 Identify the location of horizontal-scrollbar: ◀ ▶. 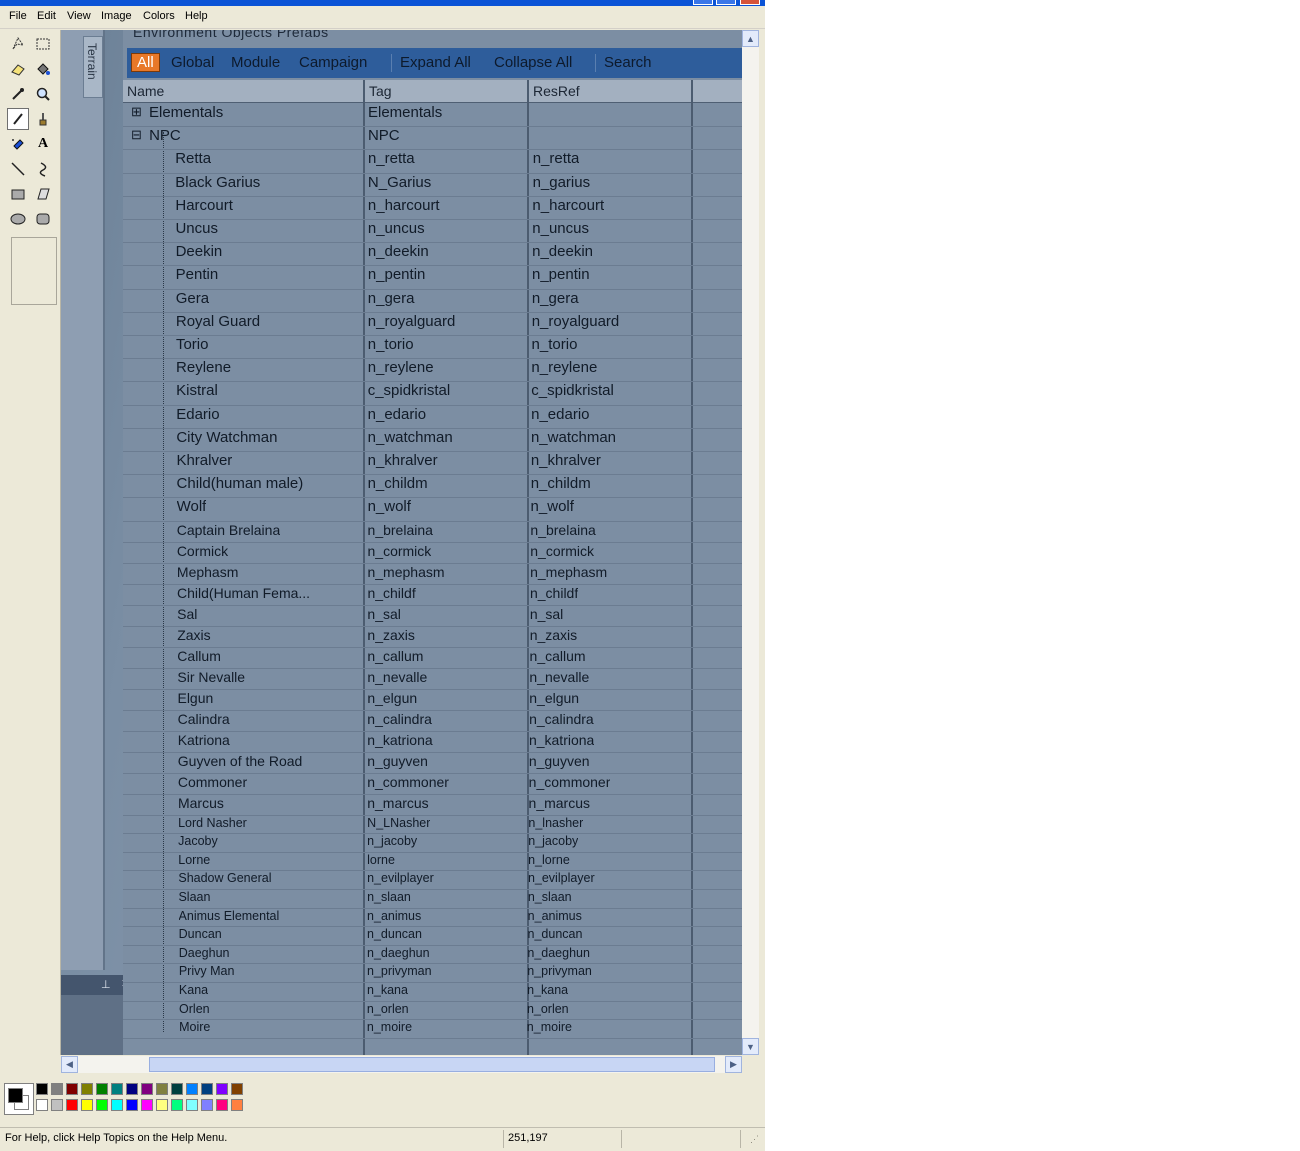
(401, 1064).